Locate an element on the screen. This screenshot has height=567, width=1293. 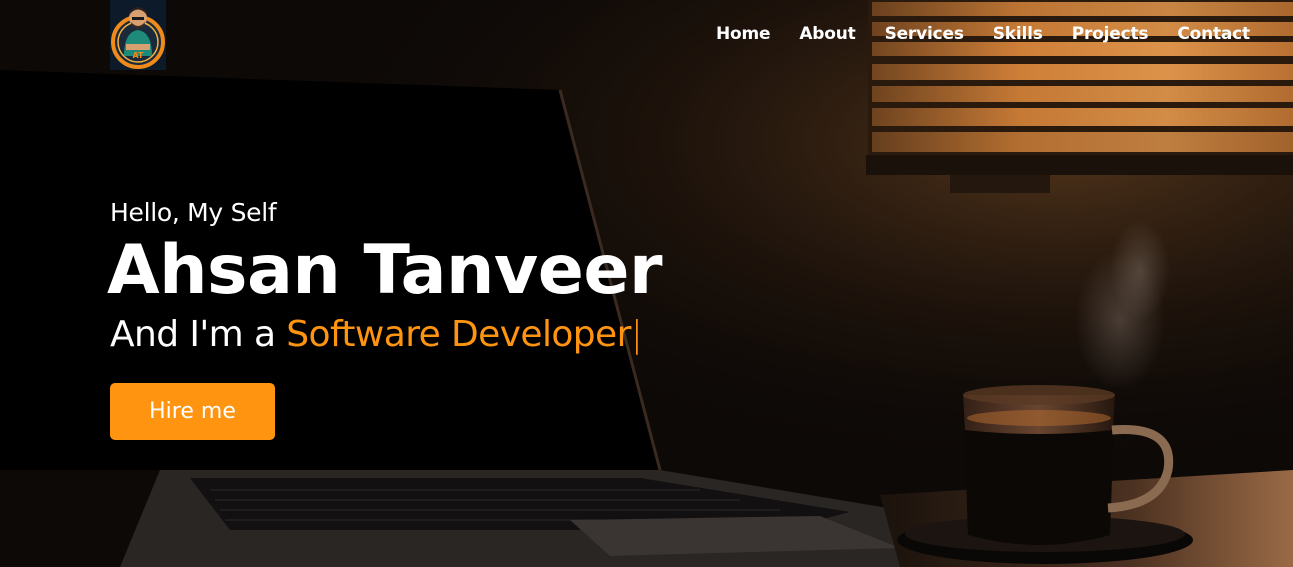
nav-about: About is located at coordinates (827, 34).